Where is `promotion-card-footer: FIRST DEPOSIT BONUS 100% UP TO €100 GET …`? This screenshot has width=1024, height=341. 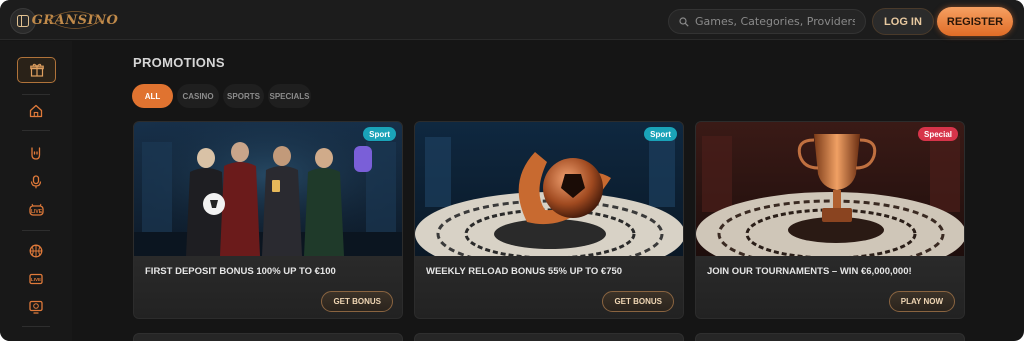
promotion-card-footer: FIRST DEPOSIT BONUS 100% UP TO €100 GET … is located at coordinates (268, 287).